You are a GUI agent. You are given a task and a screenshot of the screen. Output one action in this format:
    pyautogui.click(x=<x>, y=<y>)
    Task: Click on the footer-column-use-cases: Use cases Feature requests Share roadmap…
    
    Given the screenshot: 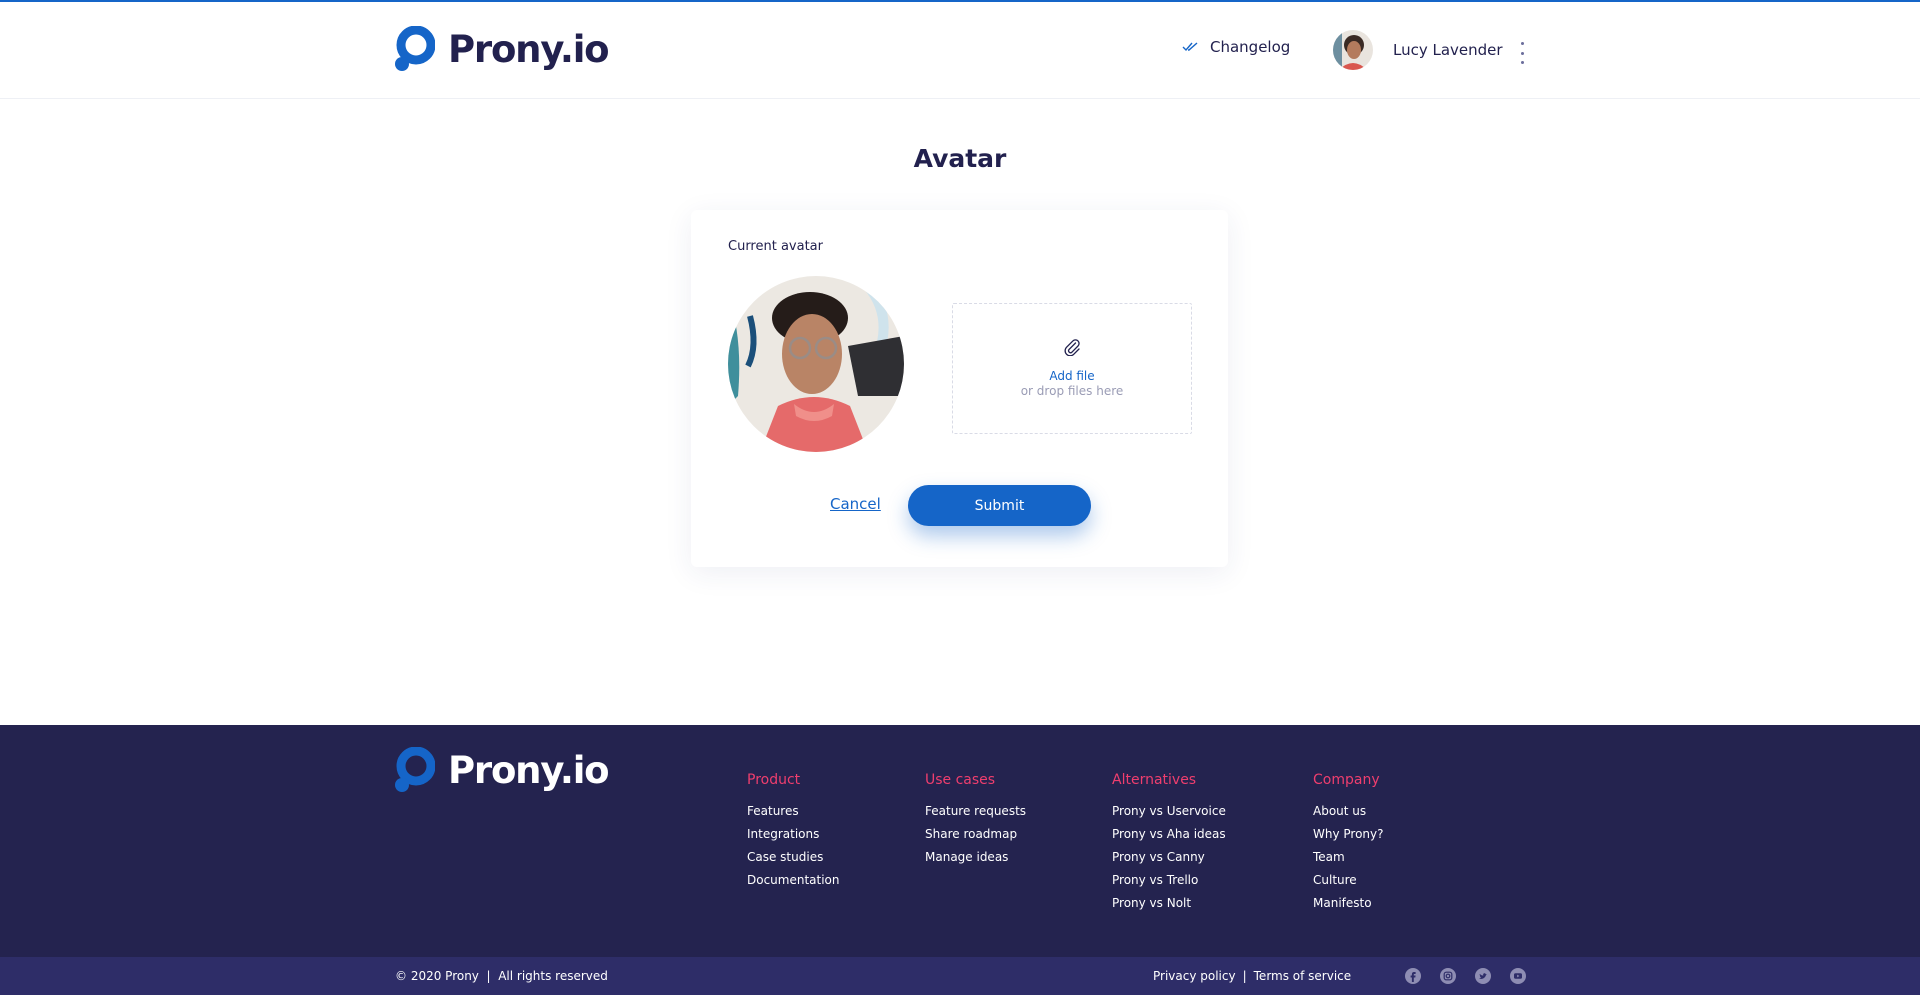 What is the action you would take?
    pyautogui.click(x=975, y=822)
    